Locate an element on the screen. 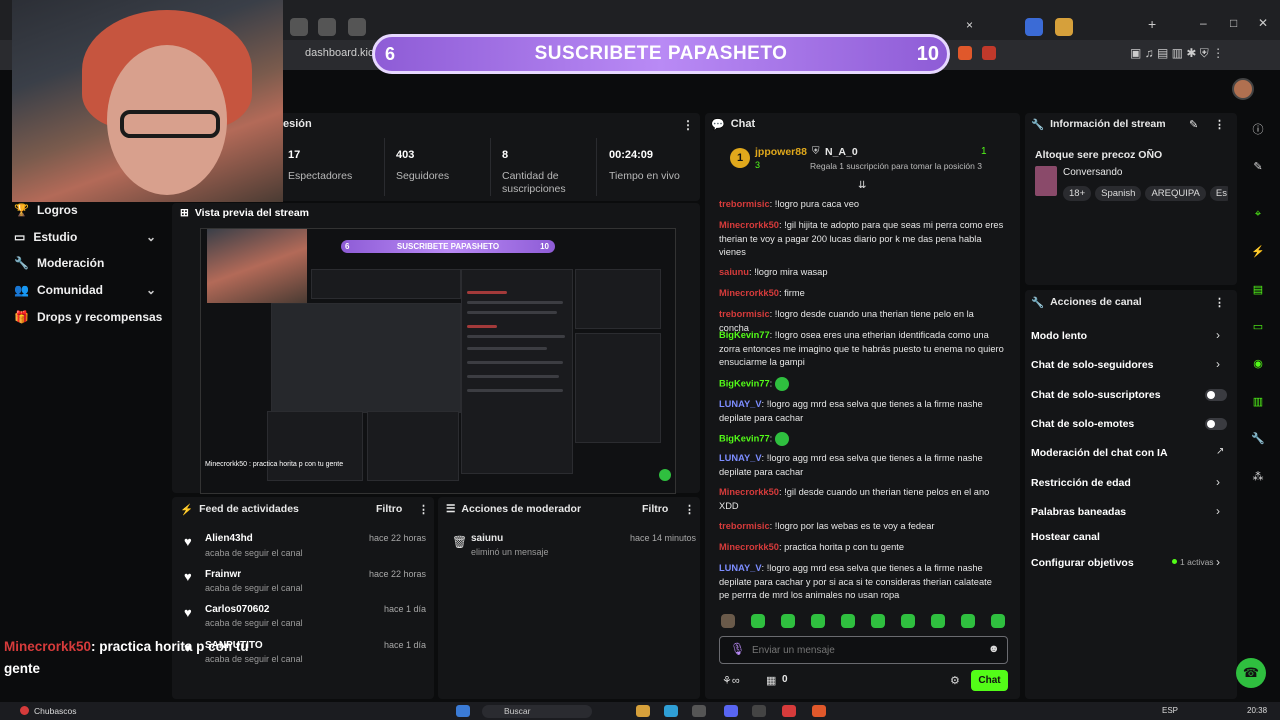 Image resolution: width=1280 pixels, height=720 pixels. feed-filter-button: Filtro is located at coordinates (389, 509).